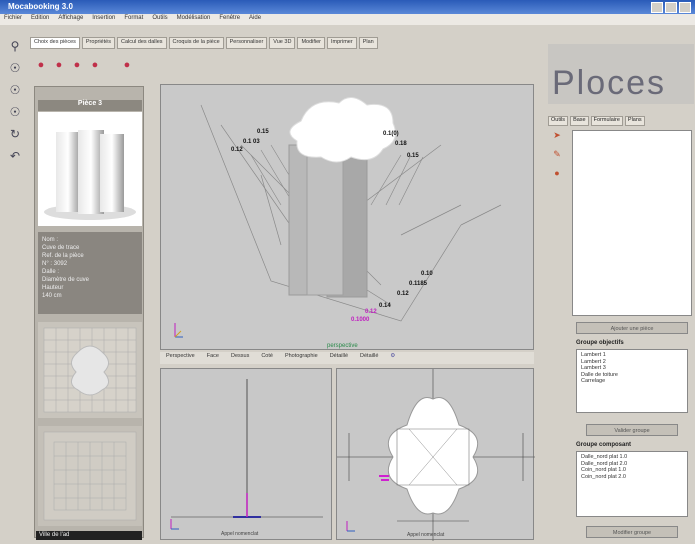 This screenshot has width=695, height=544. What do you see at coordinates (391, 134) in the screenshot?
I see `dimension-label: 0.1(0)` at bounding box center [391, 134].